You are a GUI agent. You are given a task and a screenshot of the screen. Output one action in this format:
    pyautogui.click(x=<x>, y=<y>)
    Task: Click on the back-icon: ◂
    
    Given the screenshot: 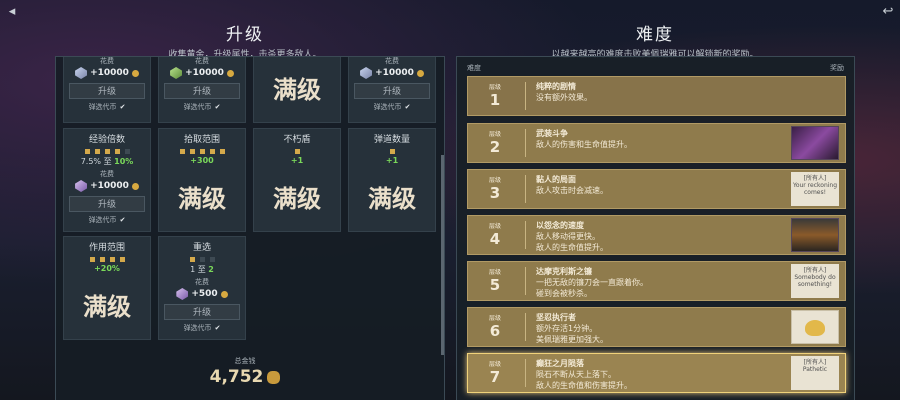 What is the action you would take?
    pyautogui.click(x=12, y=12)
    